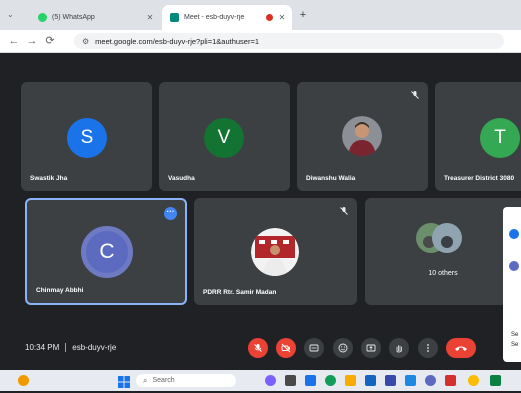 The height and width of the screenshot is (393, 521). What do you see at coordinates (14, 41) in the screenshot?
I see `back-button: ←` at bounding box center [14, 41].